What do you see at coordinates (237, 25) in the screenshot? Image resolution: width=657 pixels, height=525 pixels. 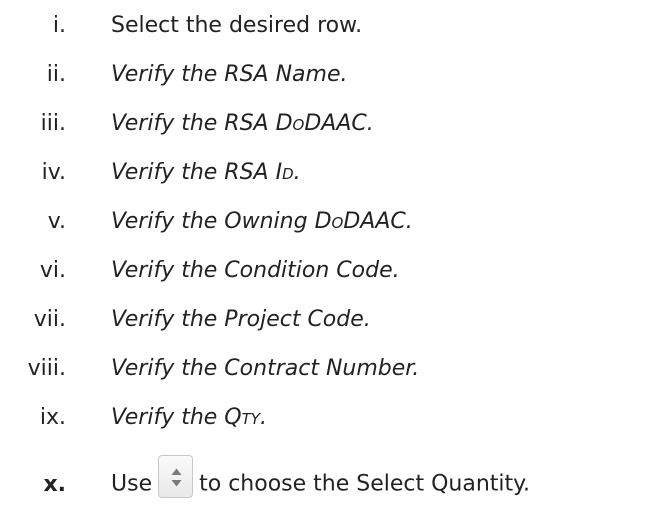 I see `item-text: Select the desired row.` at bounding box center [237, 25].